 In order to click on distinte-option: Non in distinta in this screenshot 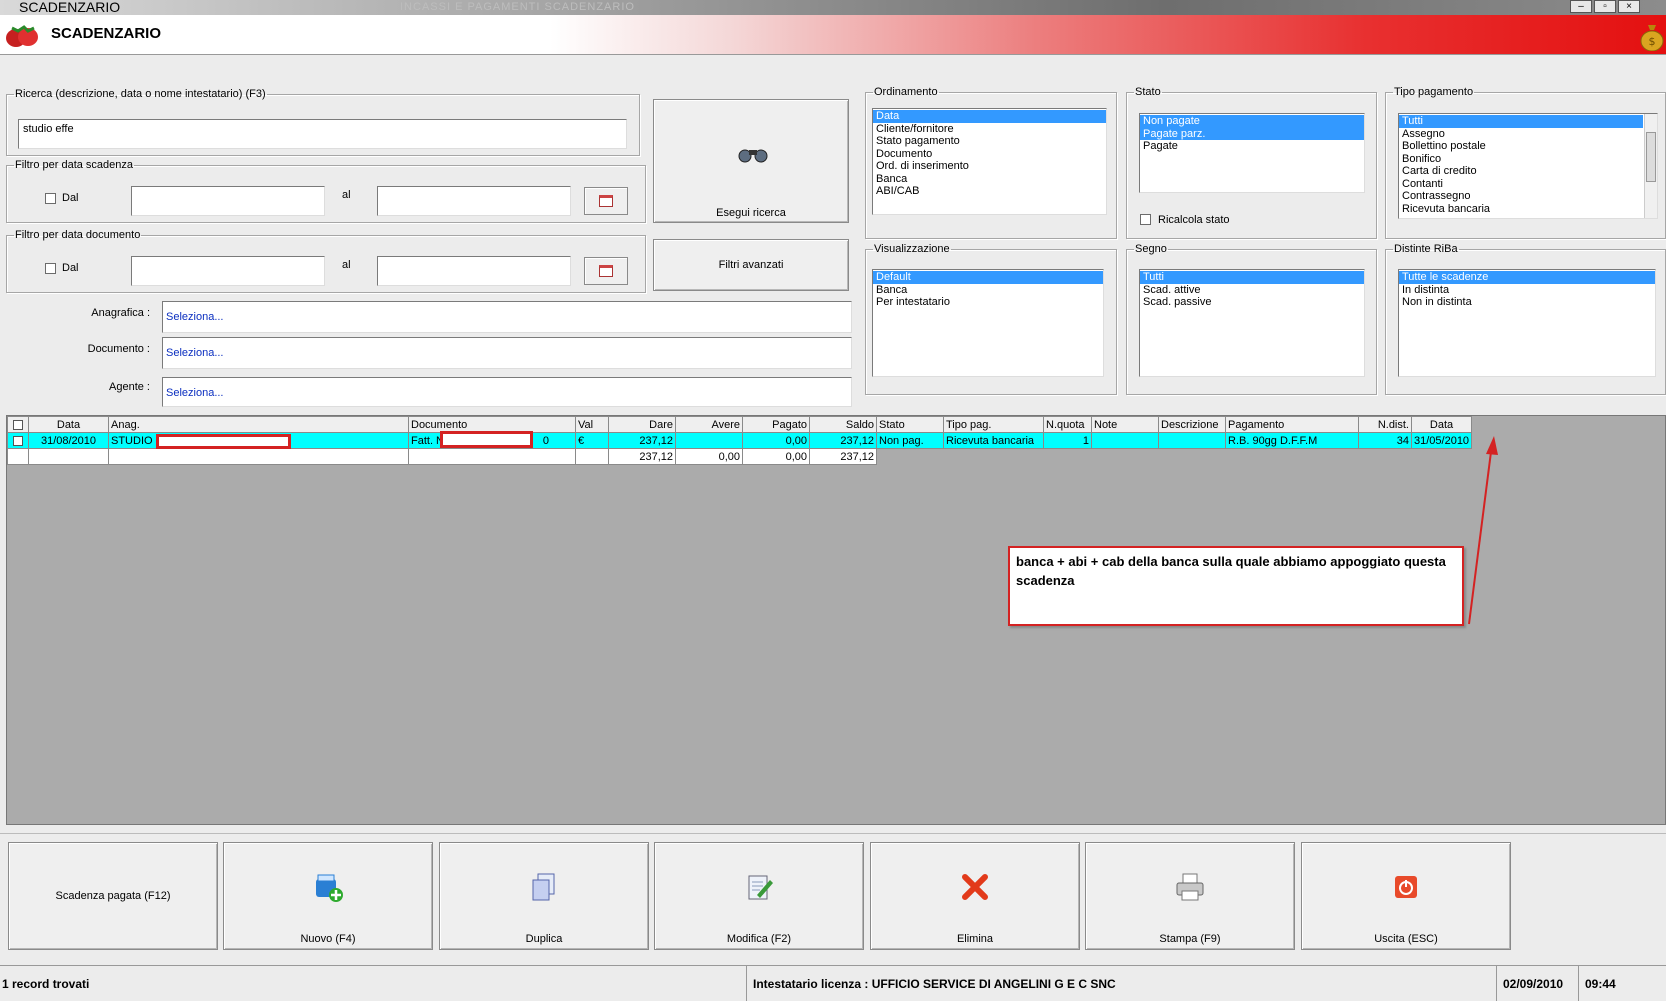, I will do `click(1527, 302)`.